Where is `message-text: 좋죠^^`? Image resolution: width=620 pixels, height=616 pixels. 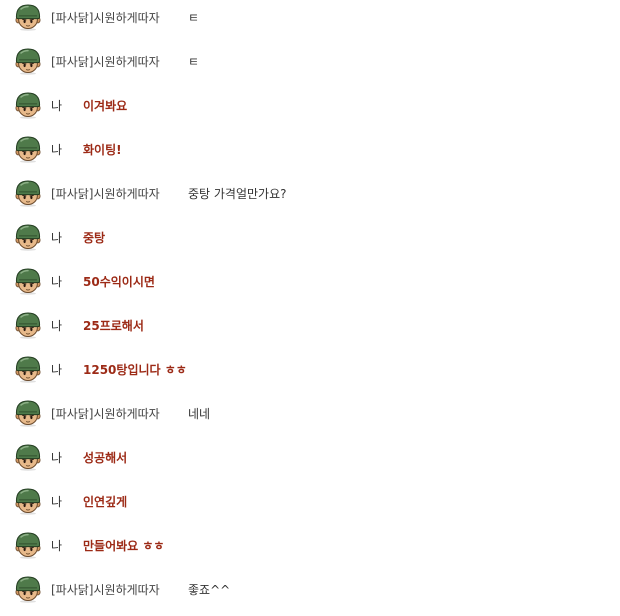
message-text: 좋죠^^ is located at coordinates (209, 590).